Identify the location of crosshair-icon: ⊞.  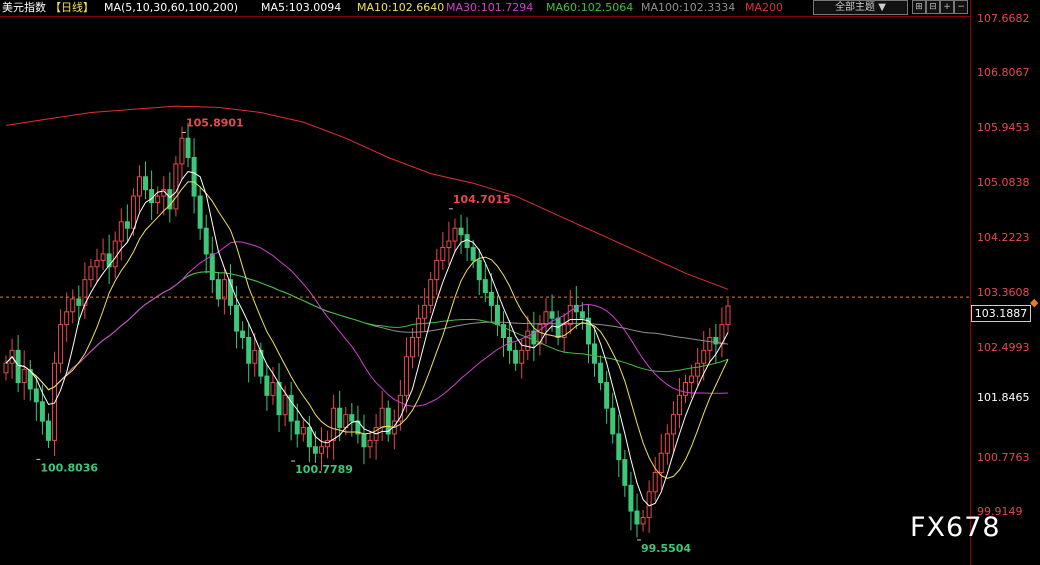
(919, 7).